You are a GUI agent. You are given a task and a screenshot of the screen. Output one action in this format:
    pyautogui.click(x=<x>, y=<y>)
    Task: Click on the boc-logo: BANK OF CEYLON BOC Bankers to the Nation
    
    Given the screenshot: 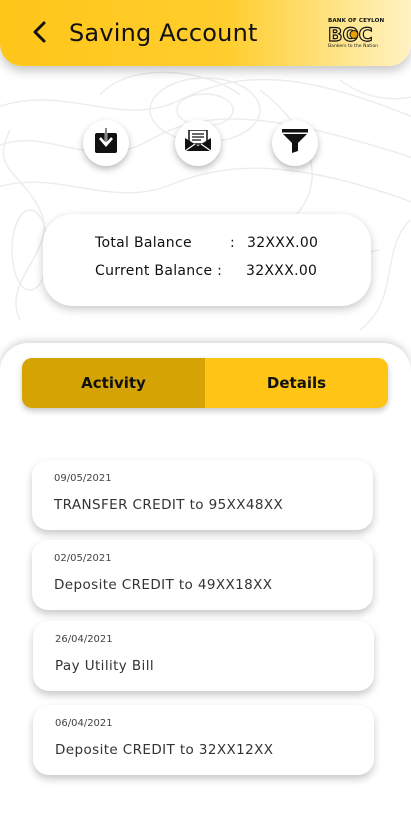 What is the action you would take?
    pyautogui.click(x=357, y=35)
    